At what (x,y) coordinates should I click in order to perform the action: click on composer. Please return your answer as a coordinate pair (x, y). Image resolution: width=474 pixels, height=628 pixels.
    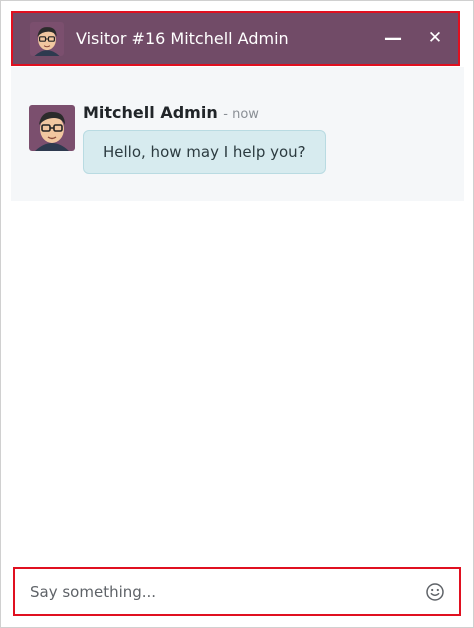
    Looking at the image, I should click on (237, 591).